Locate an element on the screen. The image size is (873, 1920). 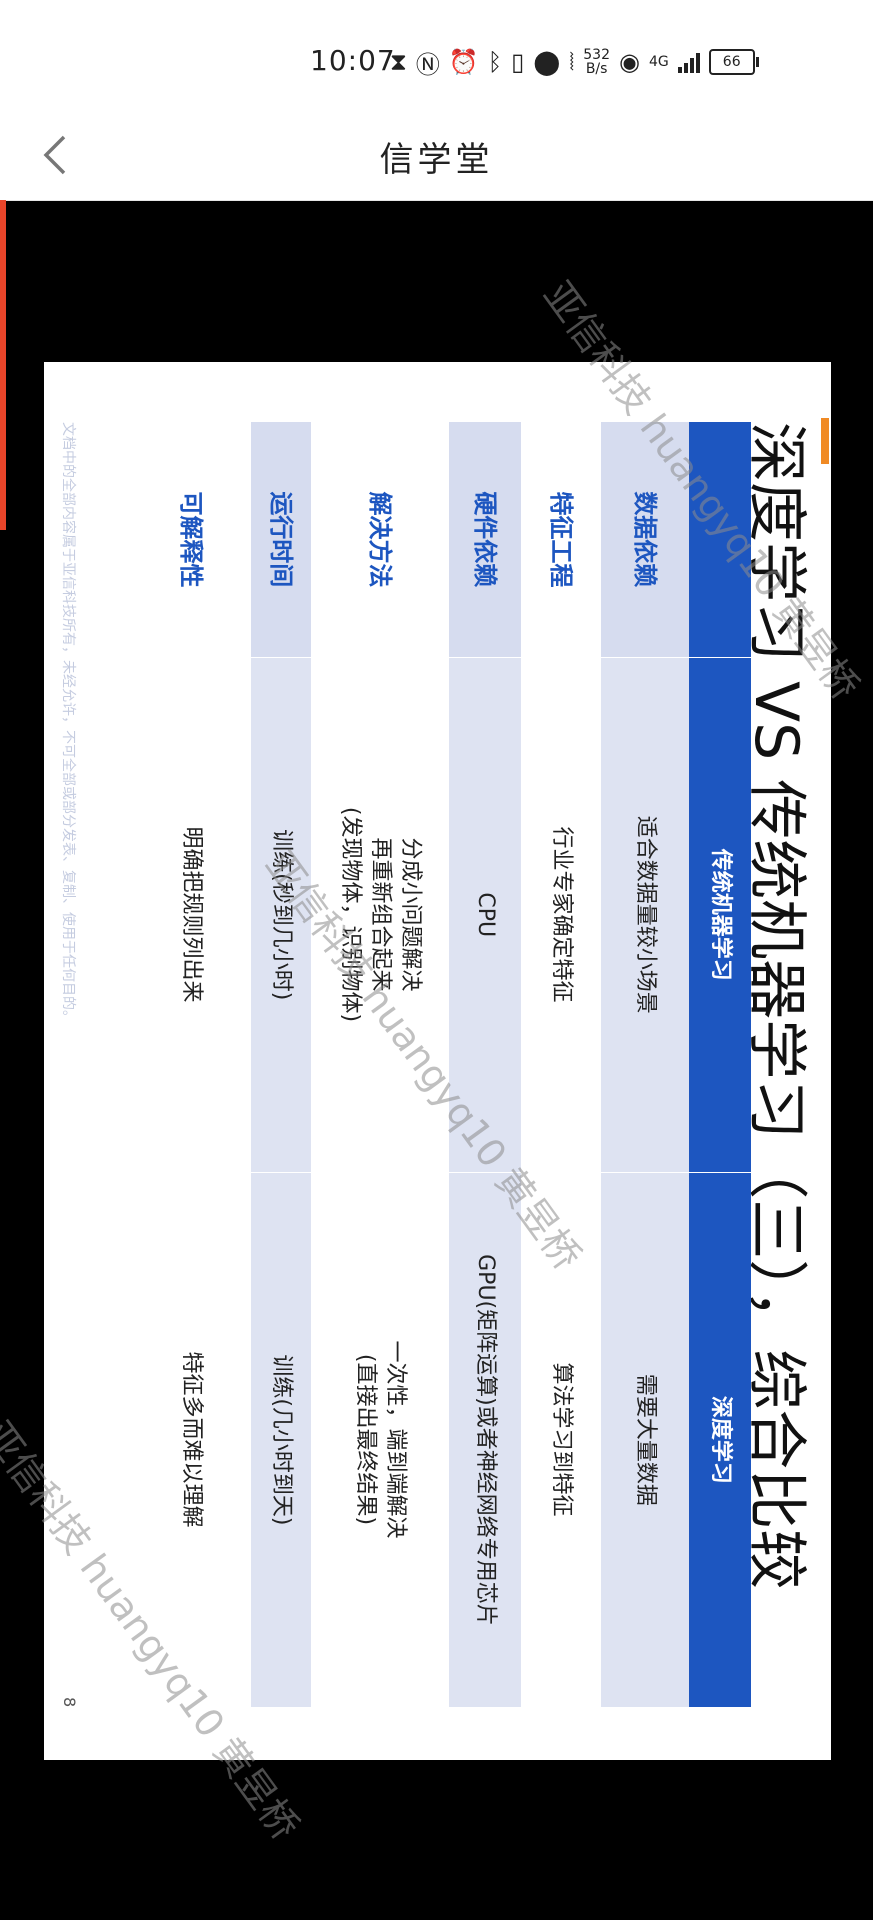
vibrate-icon: ▯ is located at coordinates (518, 62).